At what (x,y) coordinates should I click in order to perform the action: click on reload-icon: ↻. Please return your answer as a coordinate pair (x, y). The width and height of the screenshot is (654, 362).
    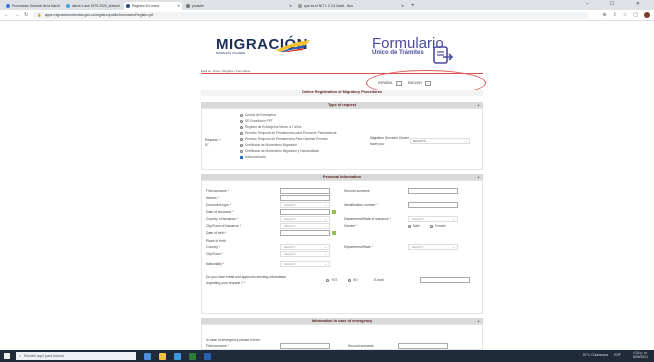
    Looking at the image, I should click on (26, 15).